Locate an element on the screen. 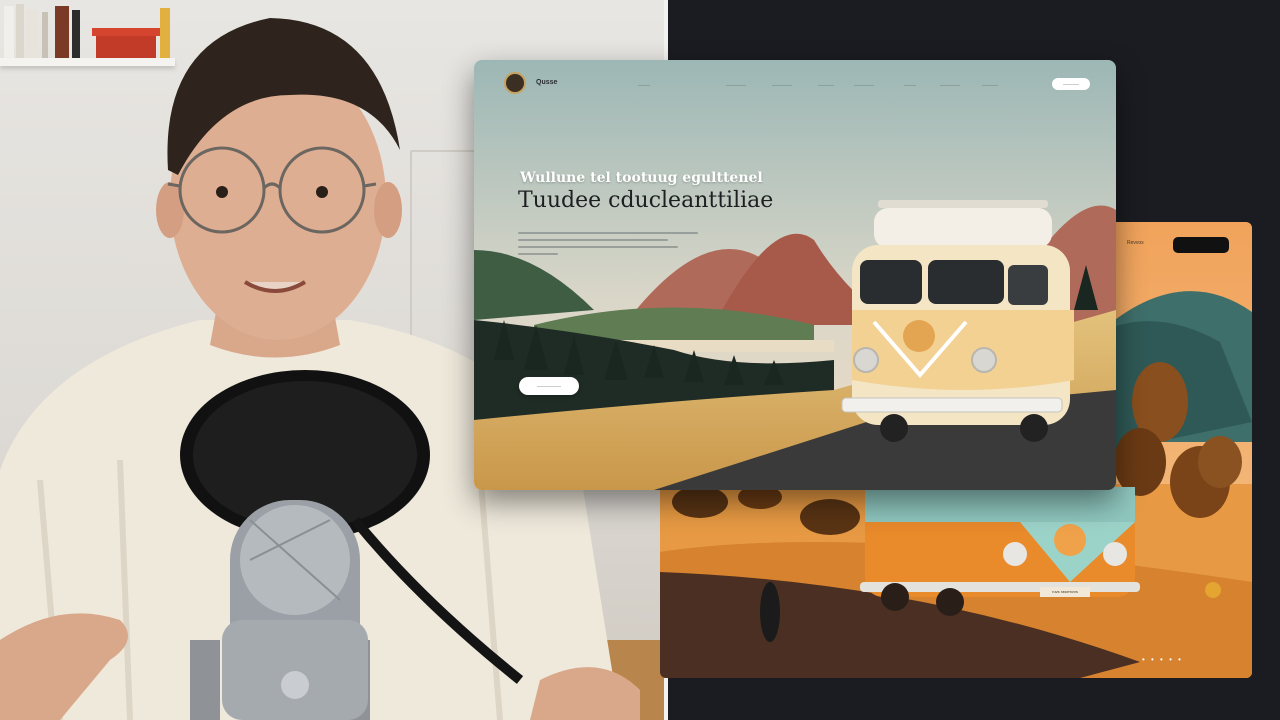 The height and width of the screenshot is (720, 1280). license-plate: ruvs rasemvvs is located at coordinates (1065, 592).